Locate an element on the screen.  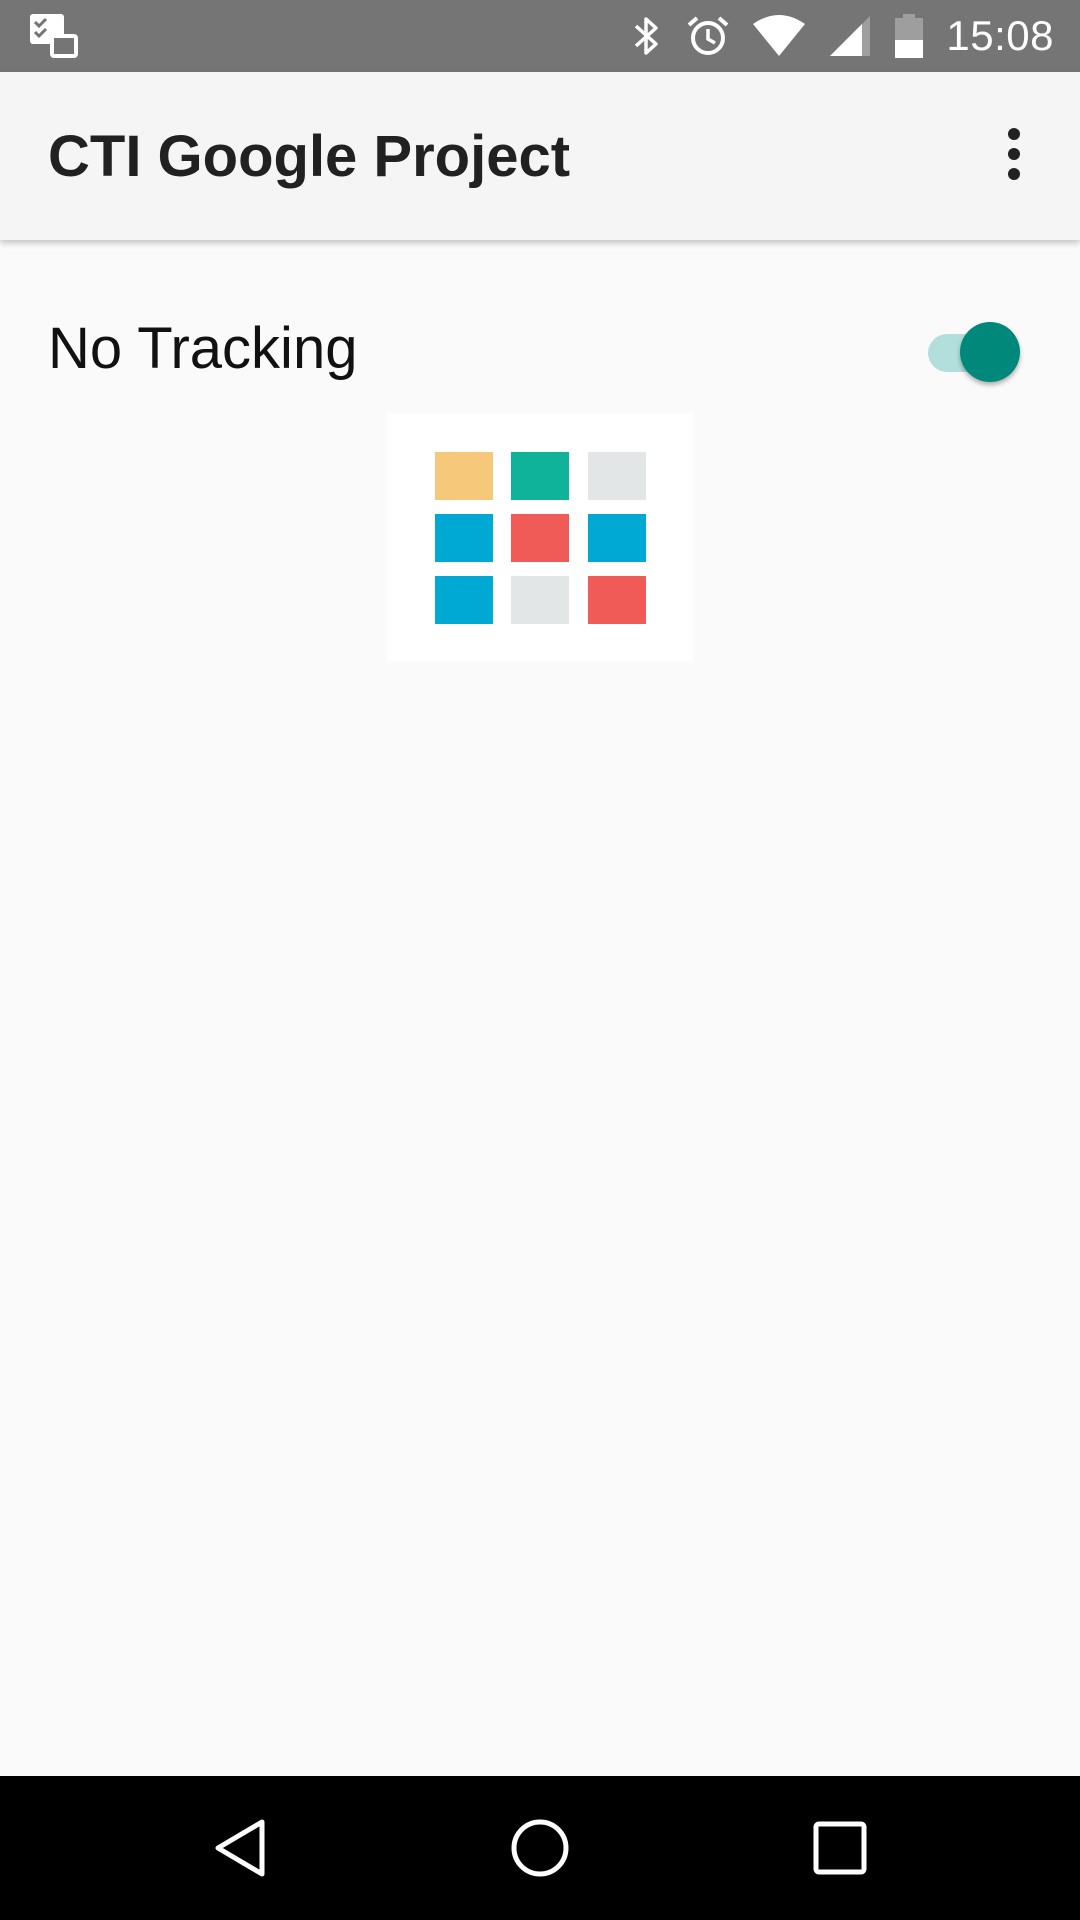
navigation-bar is located at coordinates (540, 1848).